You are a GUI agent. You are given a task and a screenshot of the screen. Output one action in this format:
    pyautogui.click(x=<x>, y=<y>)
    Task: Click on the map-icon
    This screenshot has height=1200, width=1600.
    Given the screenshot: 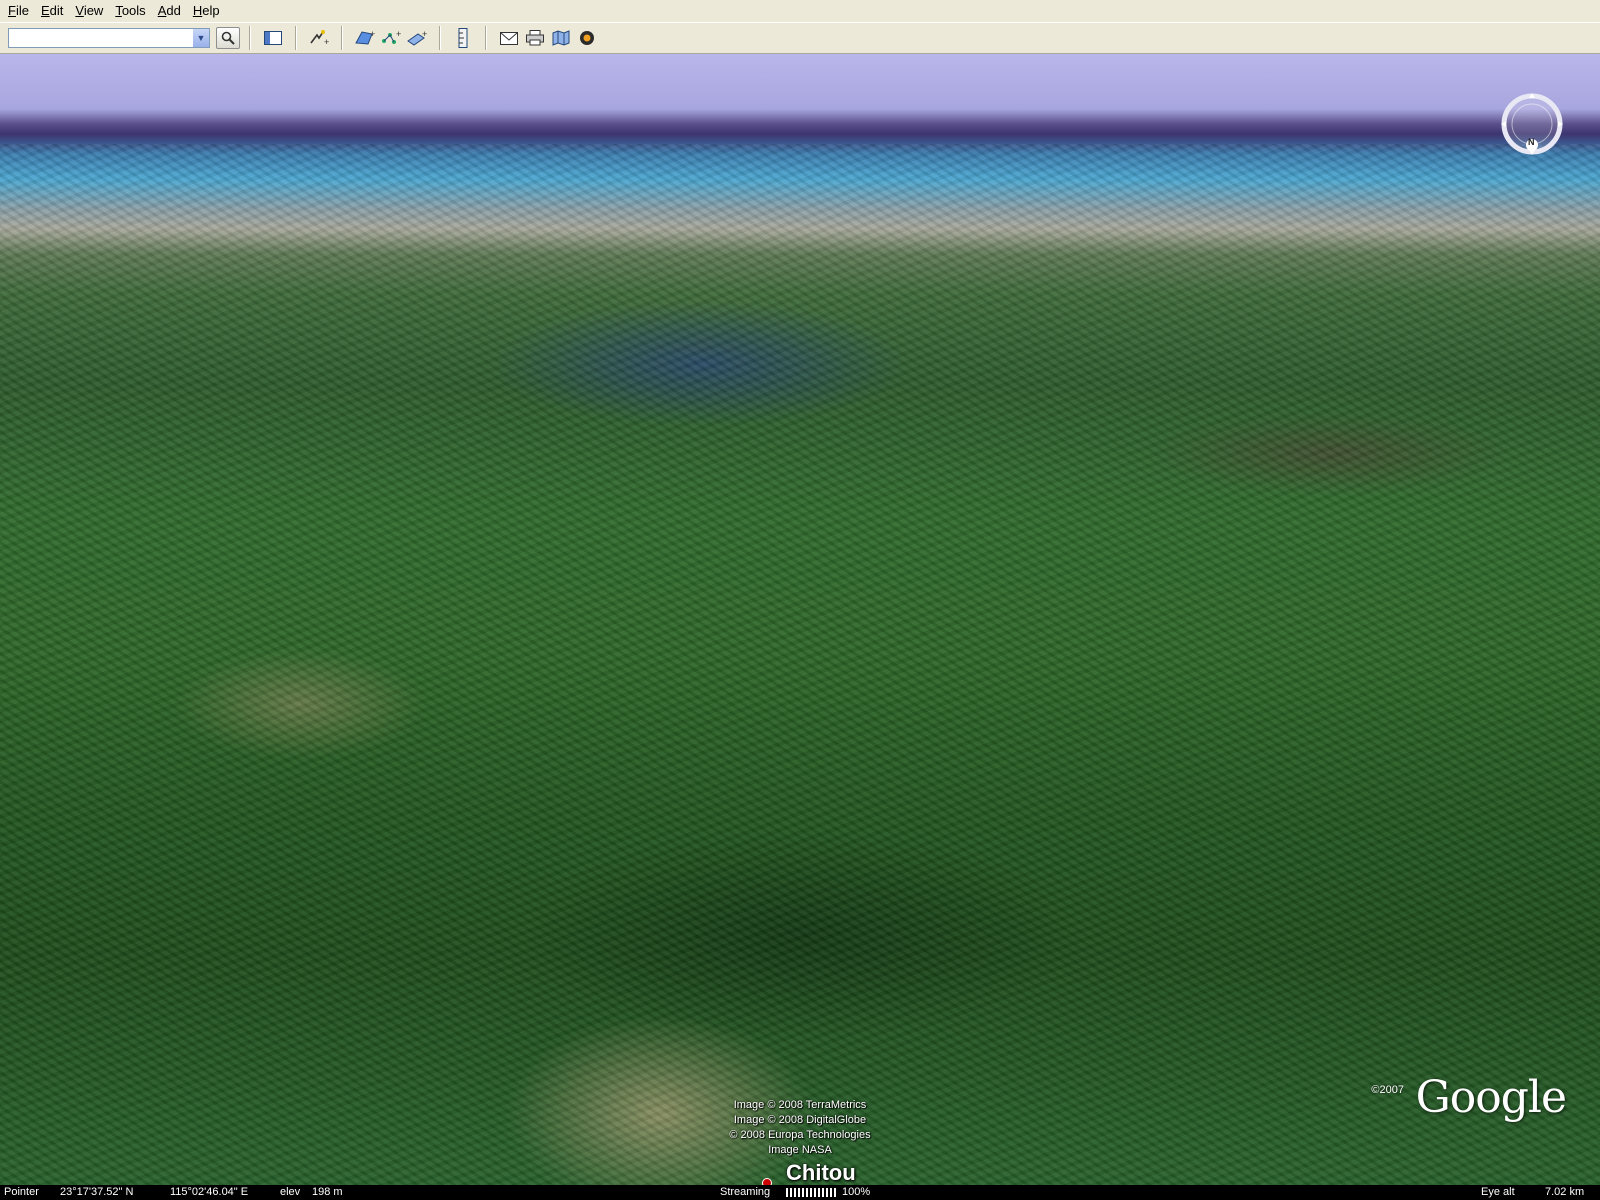 What is the action you would take?
    pyautogui.click(x=561, y=38)
    